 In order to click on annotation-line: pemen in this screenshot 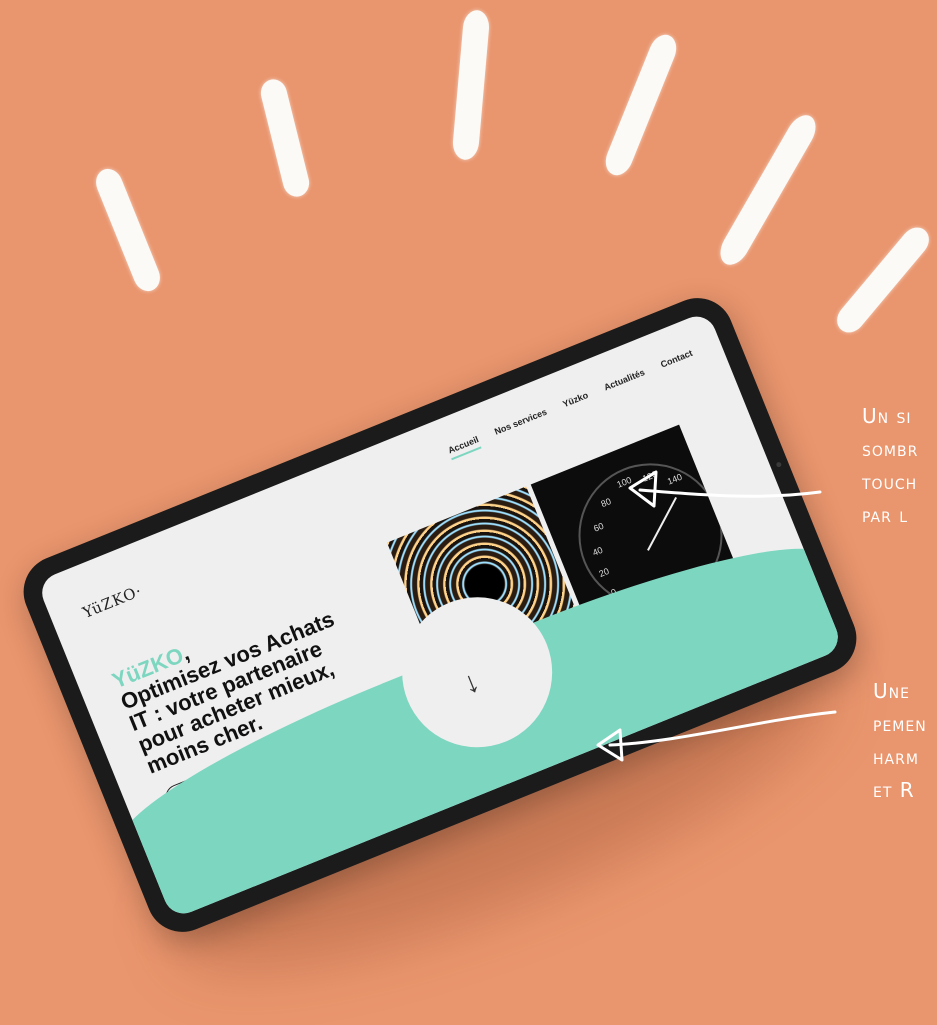, I will do `click(900, 724)`.